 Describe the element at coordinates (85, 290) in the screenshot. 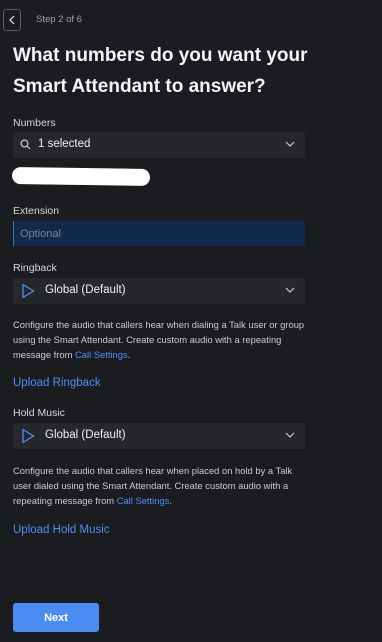

I see `ringback-selected-text: Global (Default)` at that location.